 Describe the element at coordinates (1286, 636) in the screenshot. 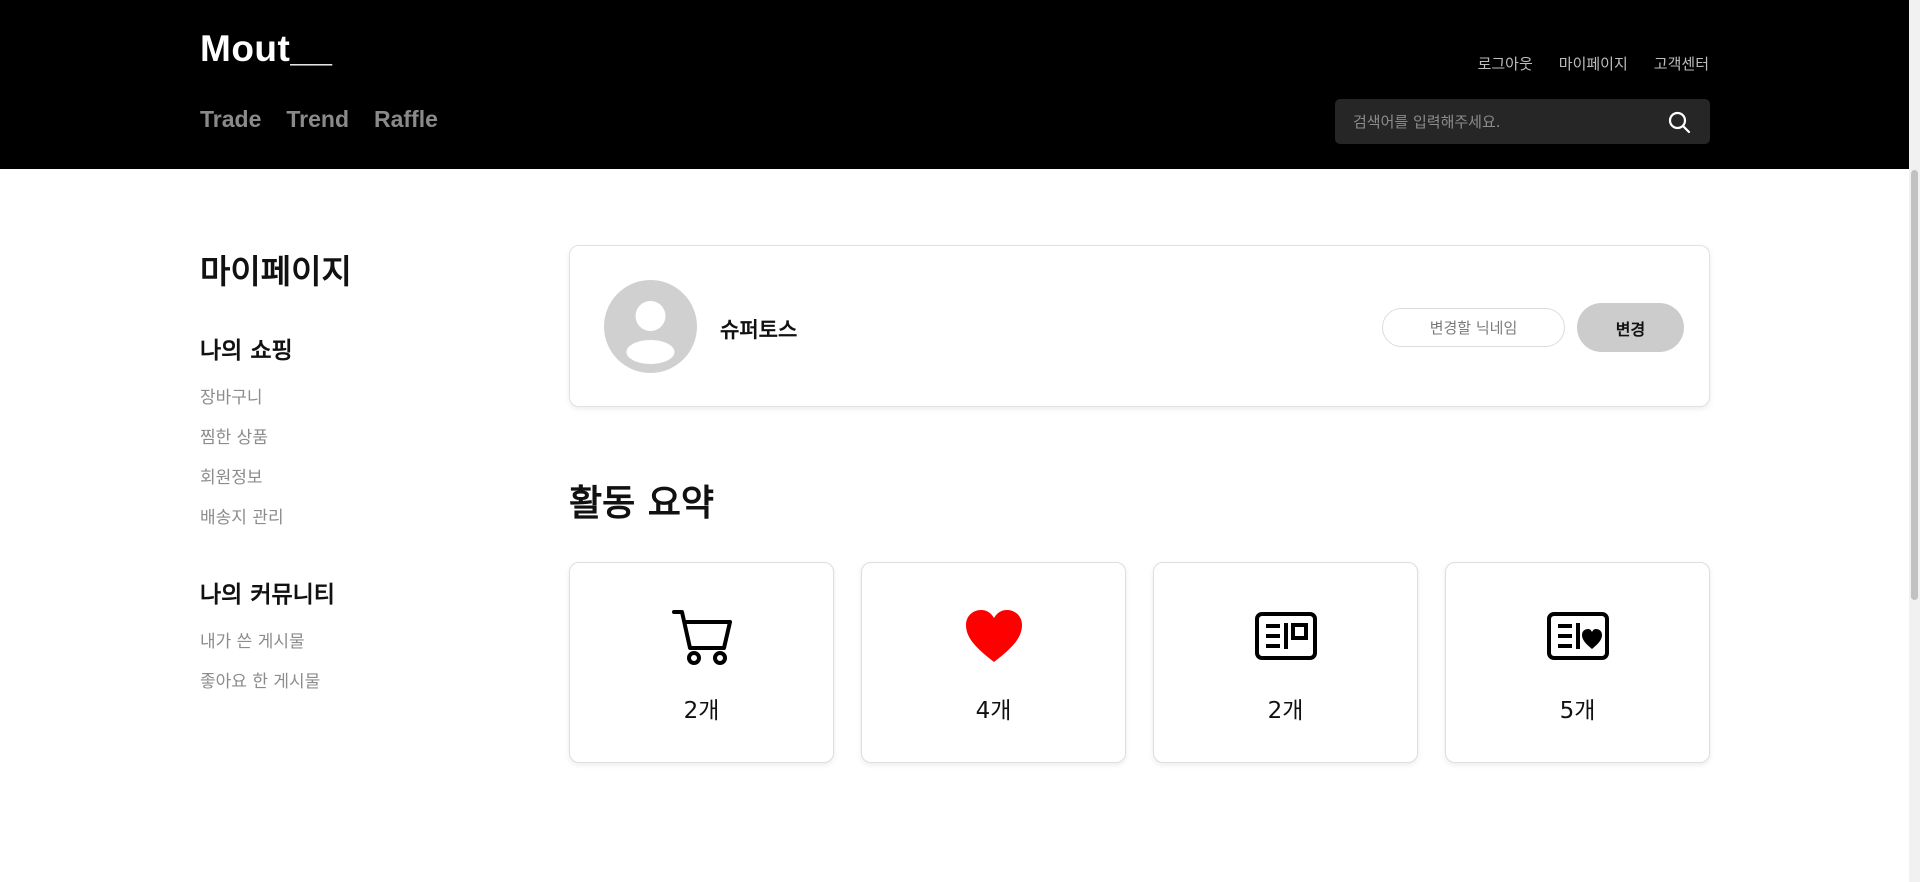

I see `post-card-icon` at that location.